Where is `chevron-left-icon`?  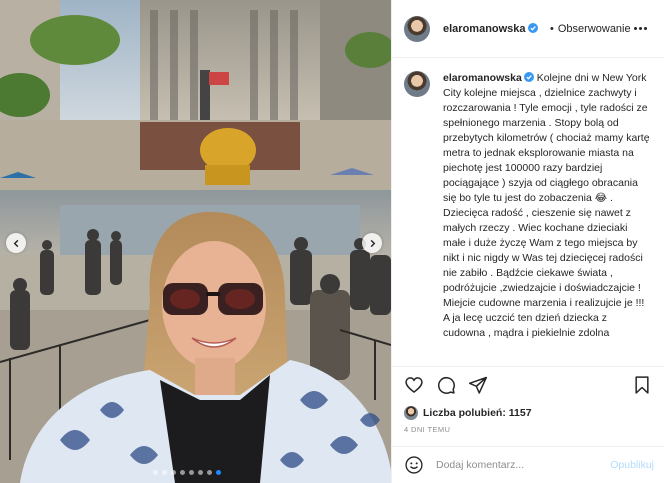
chevron-left-icon is located at coordinates (15, 243).